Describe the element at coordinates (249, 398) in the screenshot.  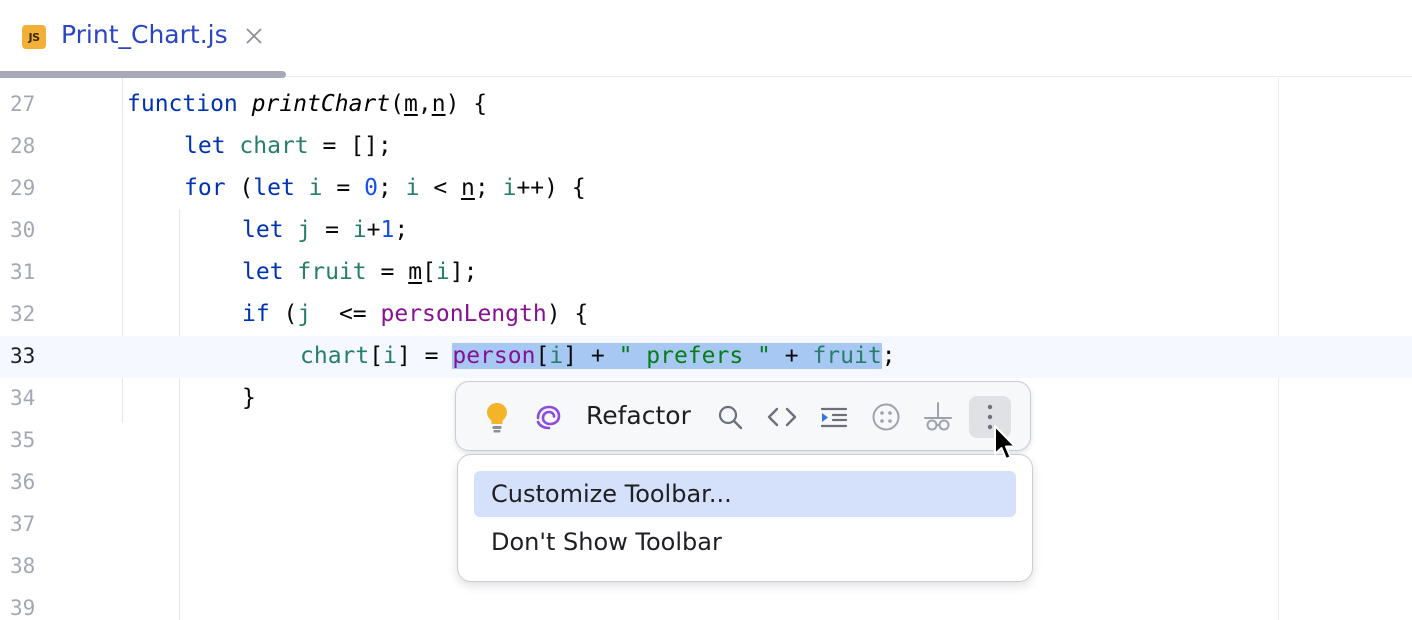
I see `code-text: }` at that location.